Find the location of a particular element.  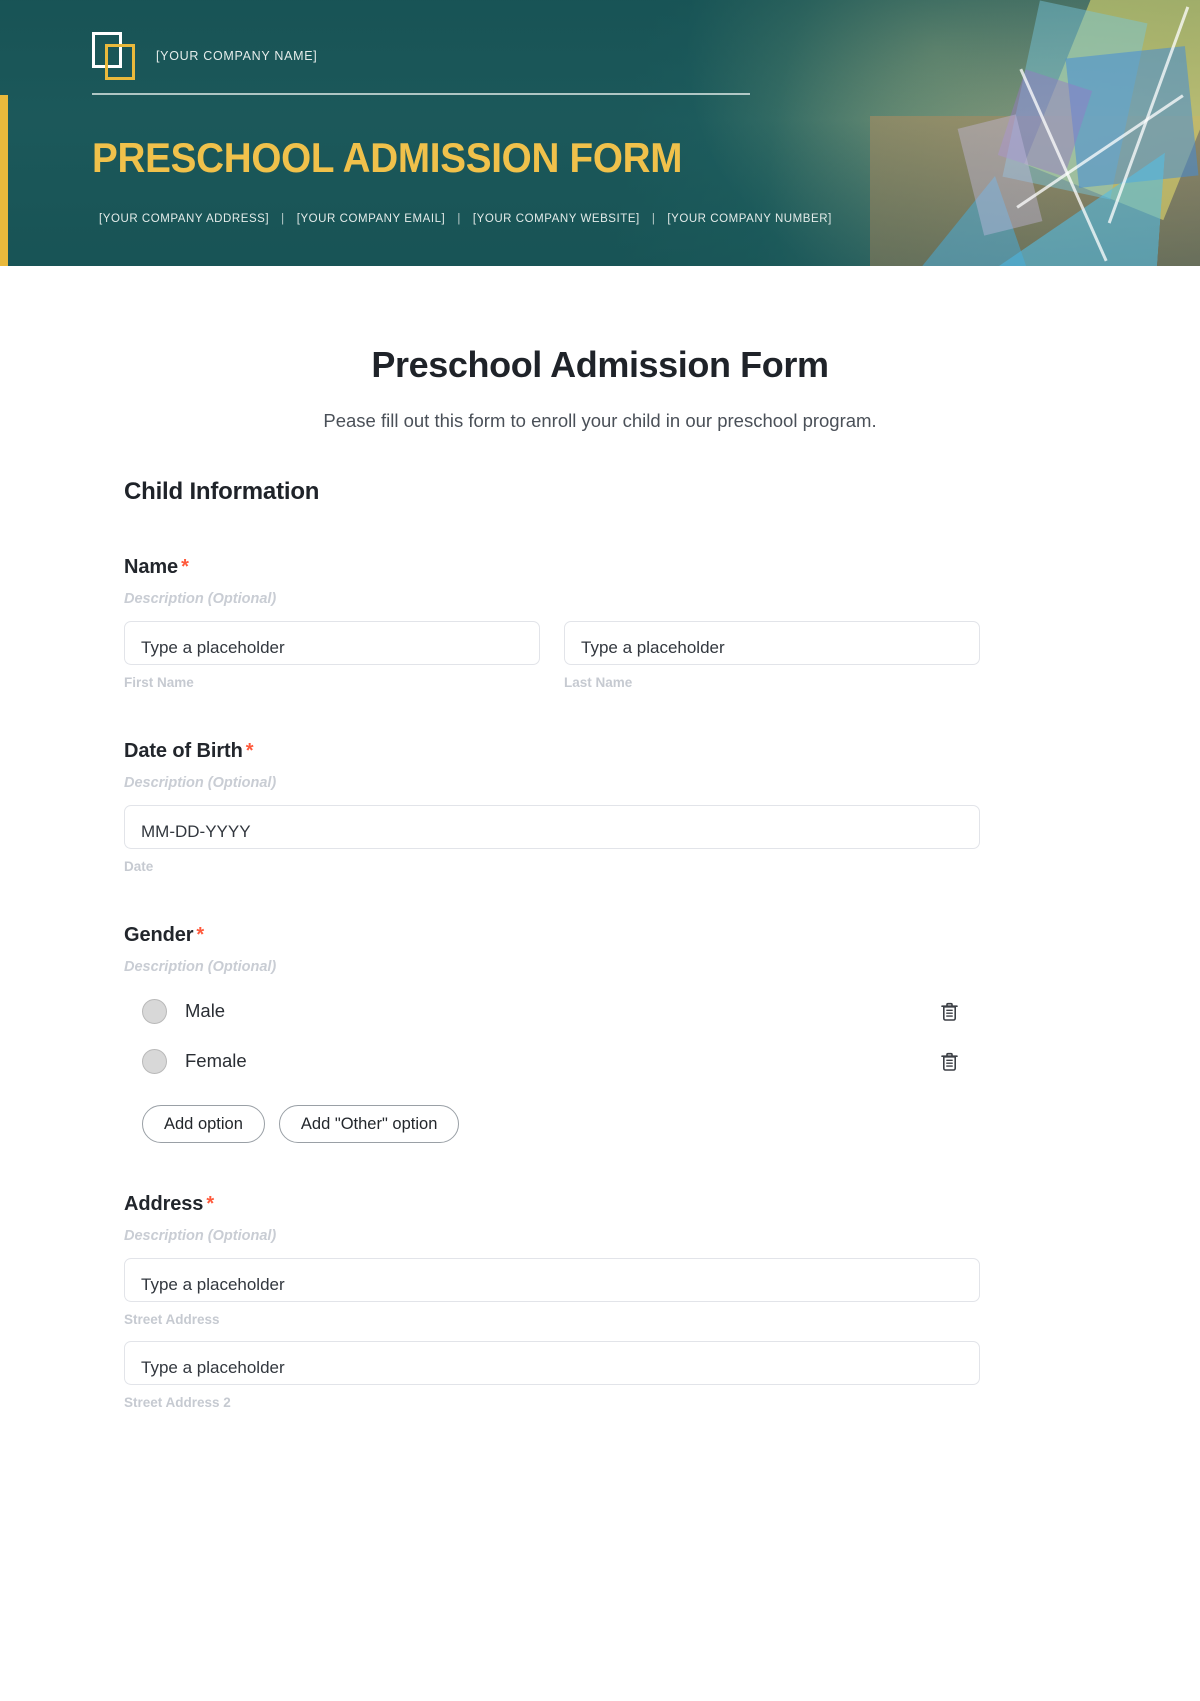

page-title: Preschool Admission Form is located at coordinates (600, 364).